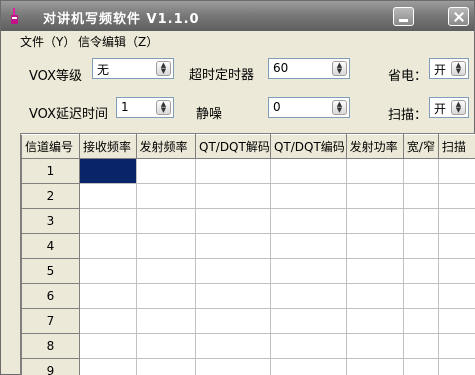  Describe the element at coordinates (456, 146) in the screenshot. I see `col-header-scan: 扫描` at that location.